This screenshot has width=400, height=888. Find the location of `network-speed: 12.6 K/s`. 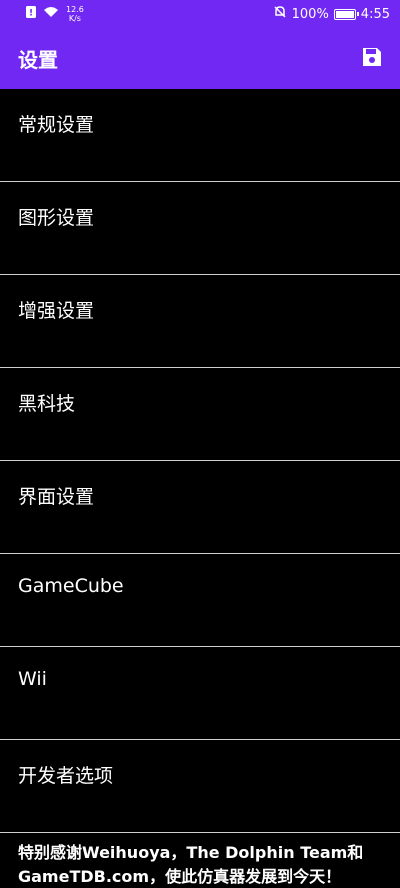

network-speed: 12.6 K/s is located at coordinates (75, 14).